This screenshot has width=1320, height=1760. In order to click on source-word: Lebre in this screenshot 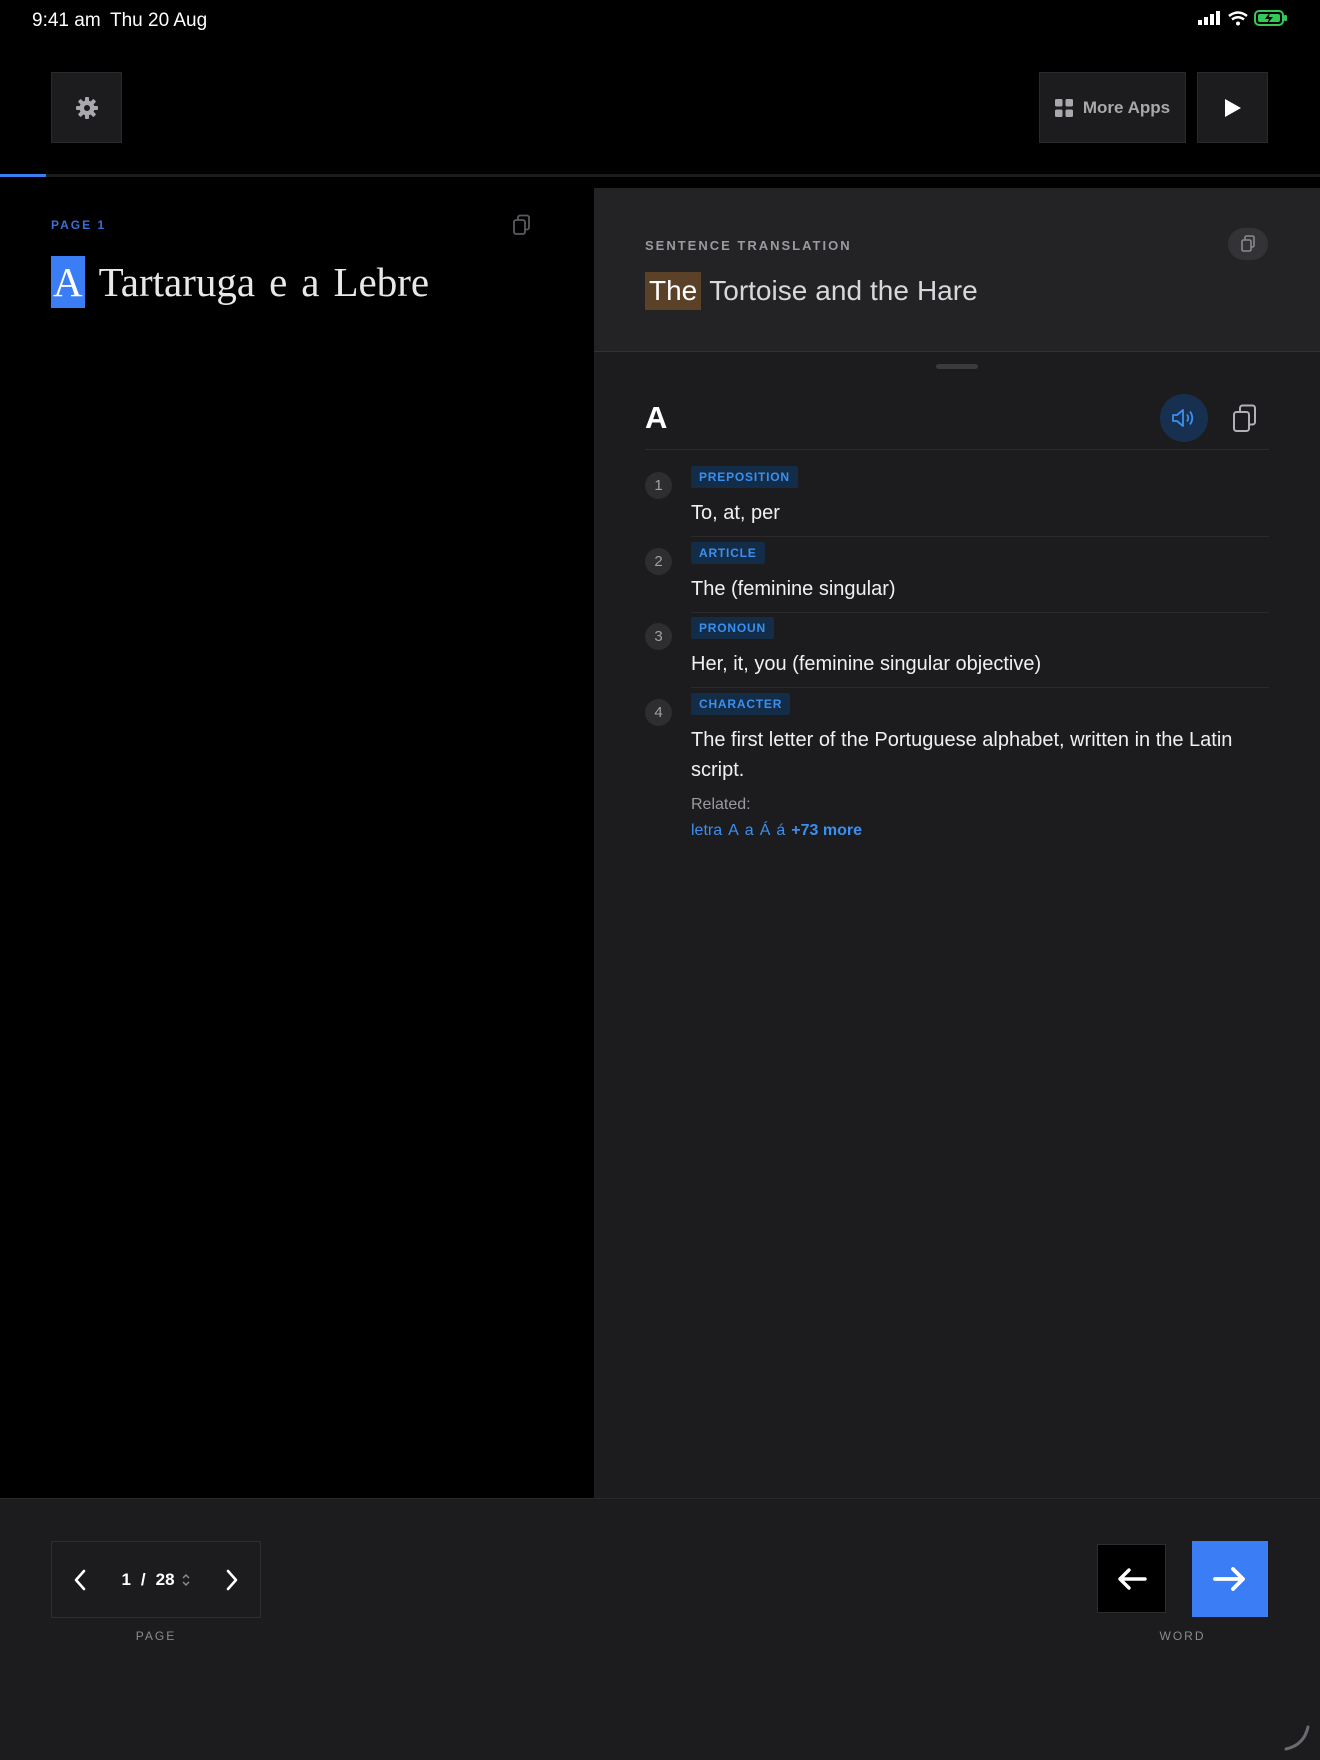, I will do `click(382, 282)`.